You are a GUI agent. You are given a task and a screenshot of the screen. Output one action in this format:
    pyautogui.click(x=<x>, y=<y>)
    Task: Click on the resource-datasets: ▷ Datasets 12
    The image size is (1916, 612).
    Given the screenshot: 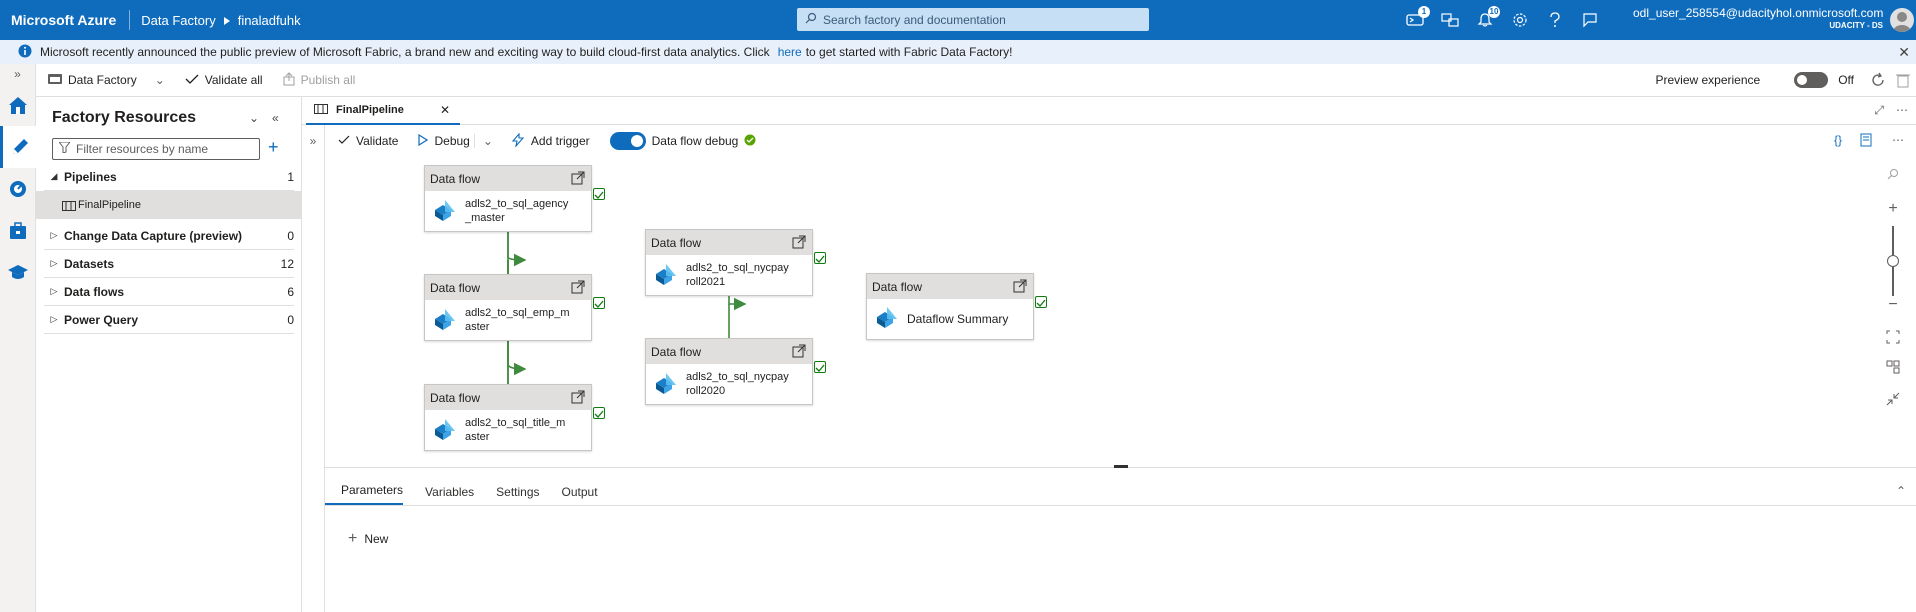 What is the action you would take?
    pyautogui.click(x=169, y=264)
    